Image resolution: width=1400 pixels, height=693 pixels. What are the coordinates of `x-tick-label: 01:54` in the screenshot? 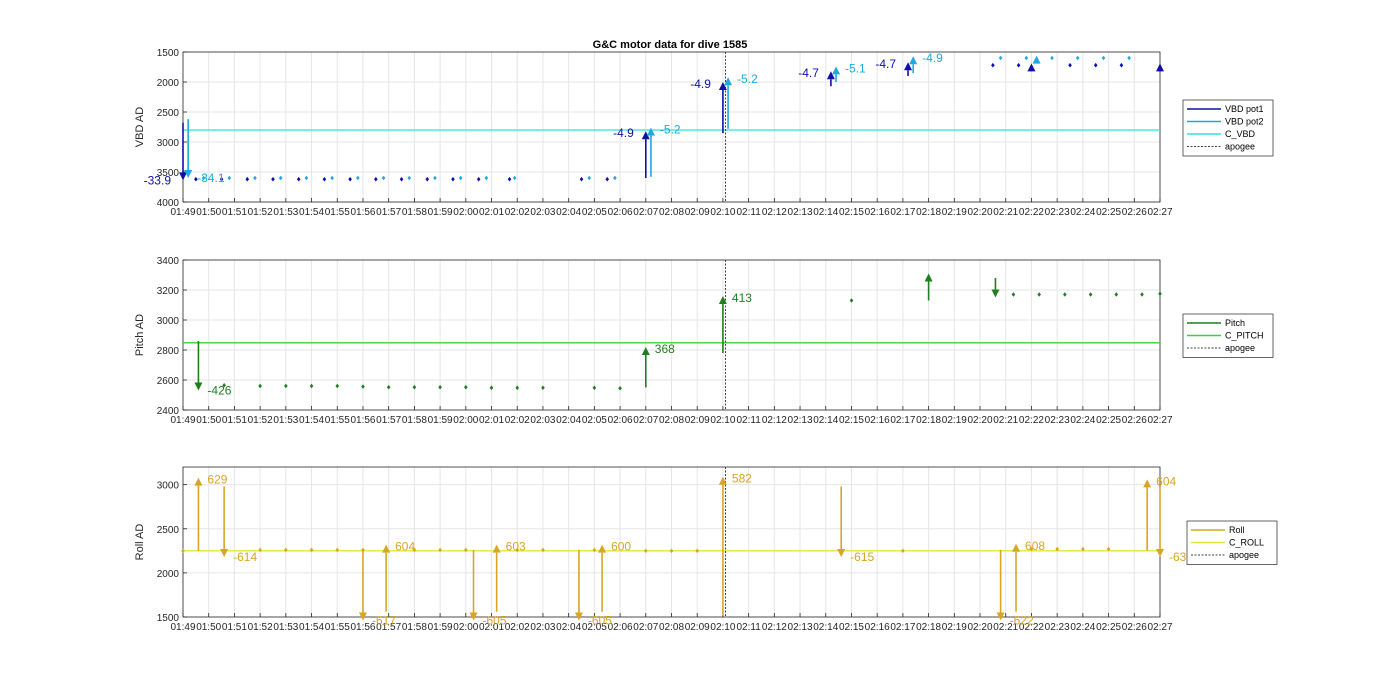 It's located at (311, 627).